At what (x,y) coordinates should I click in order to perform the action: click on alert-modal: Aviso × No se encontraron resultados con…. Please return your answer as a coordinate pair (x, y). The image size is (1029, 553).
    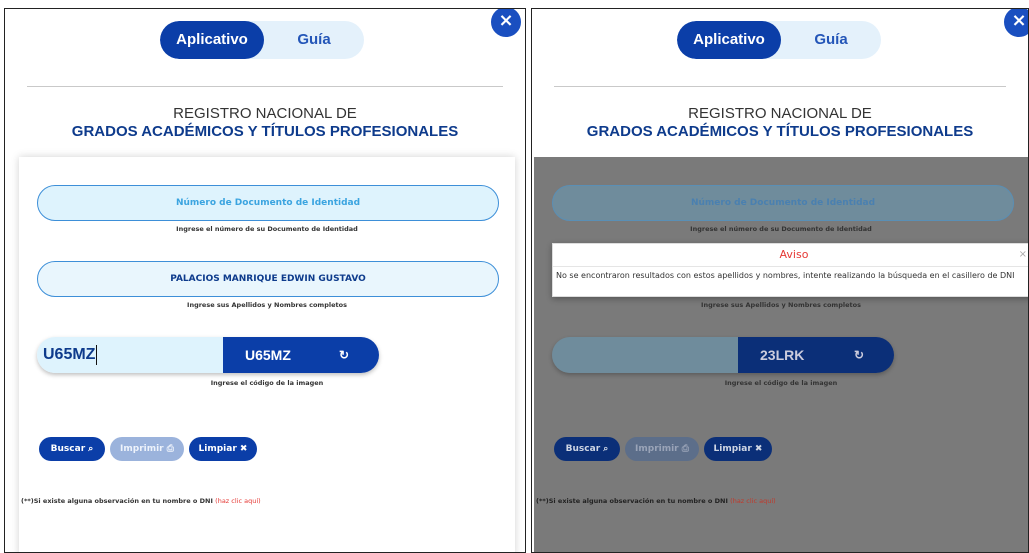
    Looking at the image, I should click on (790, 270).